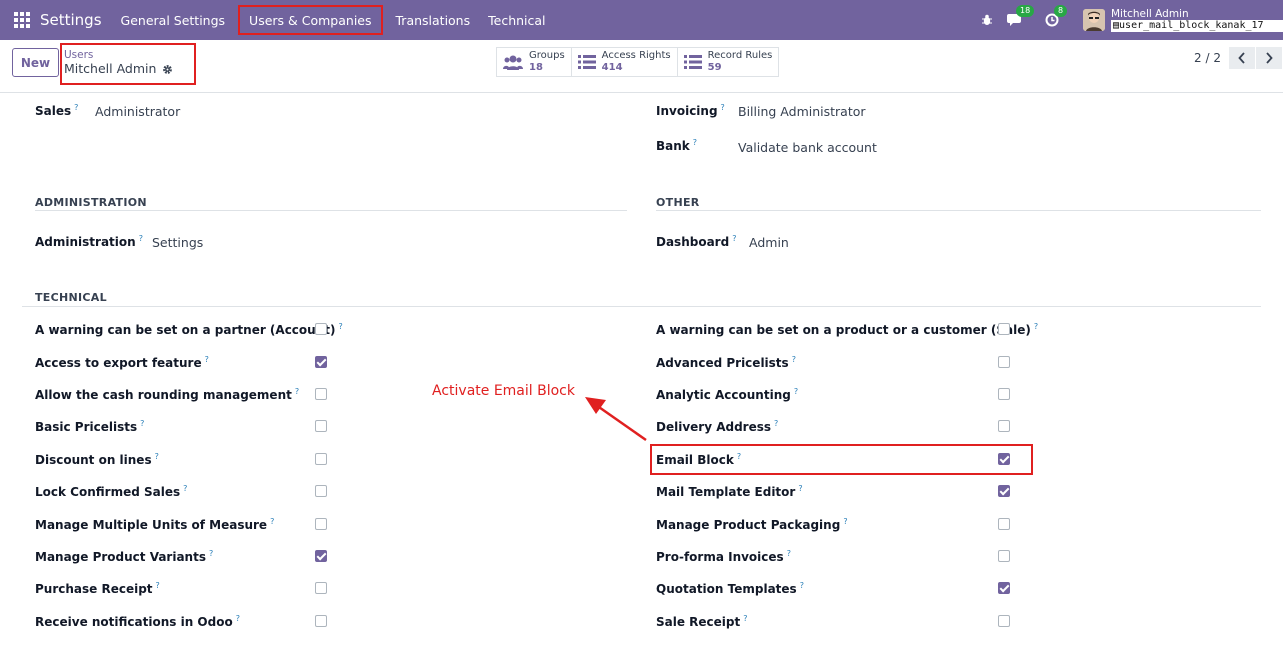 Image resolution: width=1283 pixels, height=658 pixels. What do you see at coordinates (516, 20) in the screenshot?
I see `menu-technical: Technical` at bounding box center [516, 20].